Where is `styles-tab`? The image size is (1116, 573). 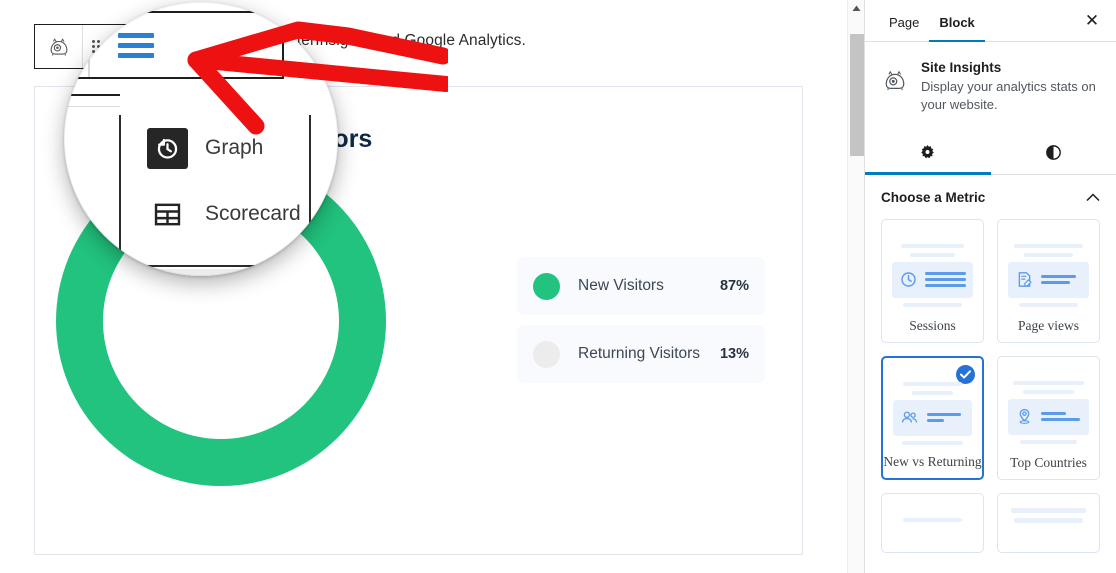 styles-tab is located at coordinates (1053, 152).